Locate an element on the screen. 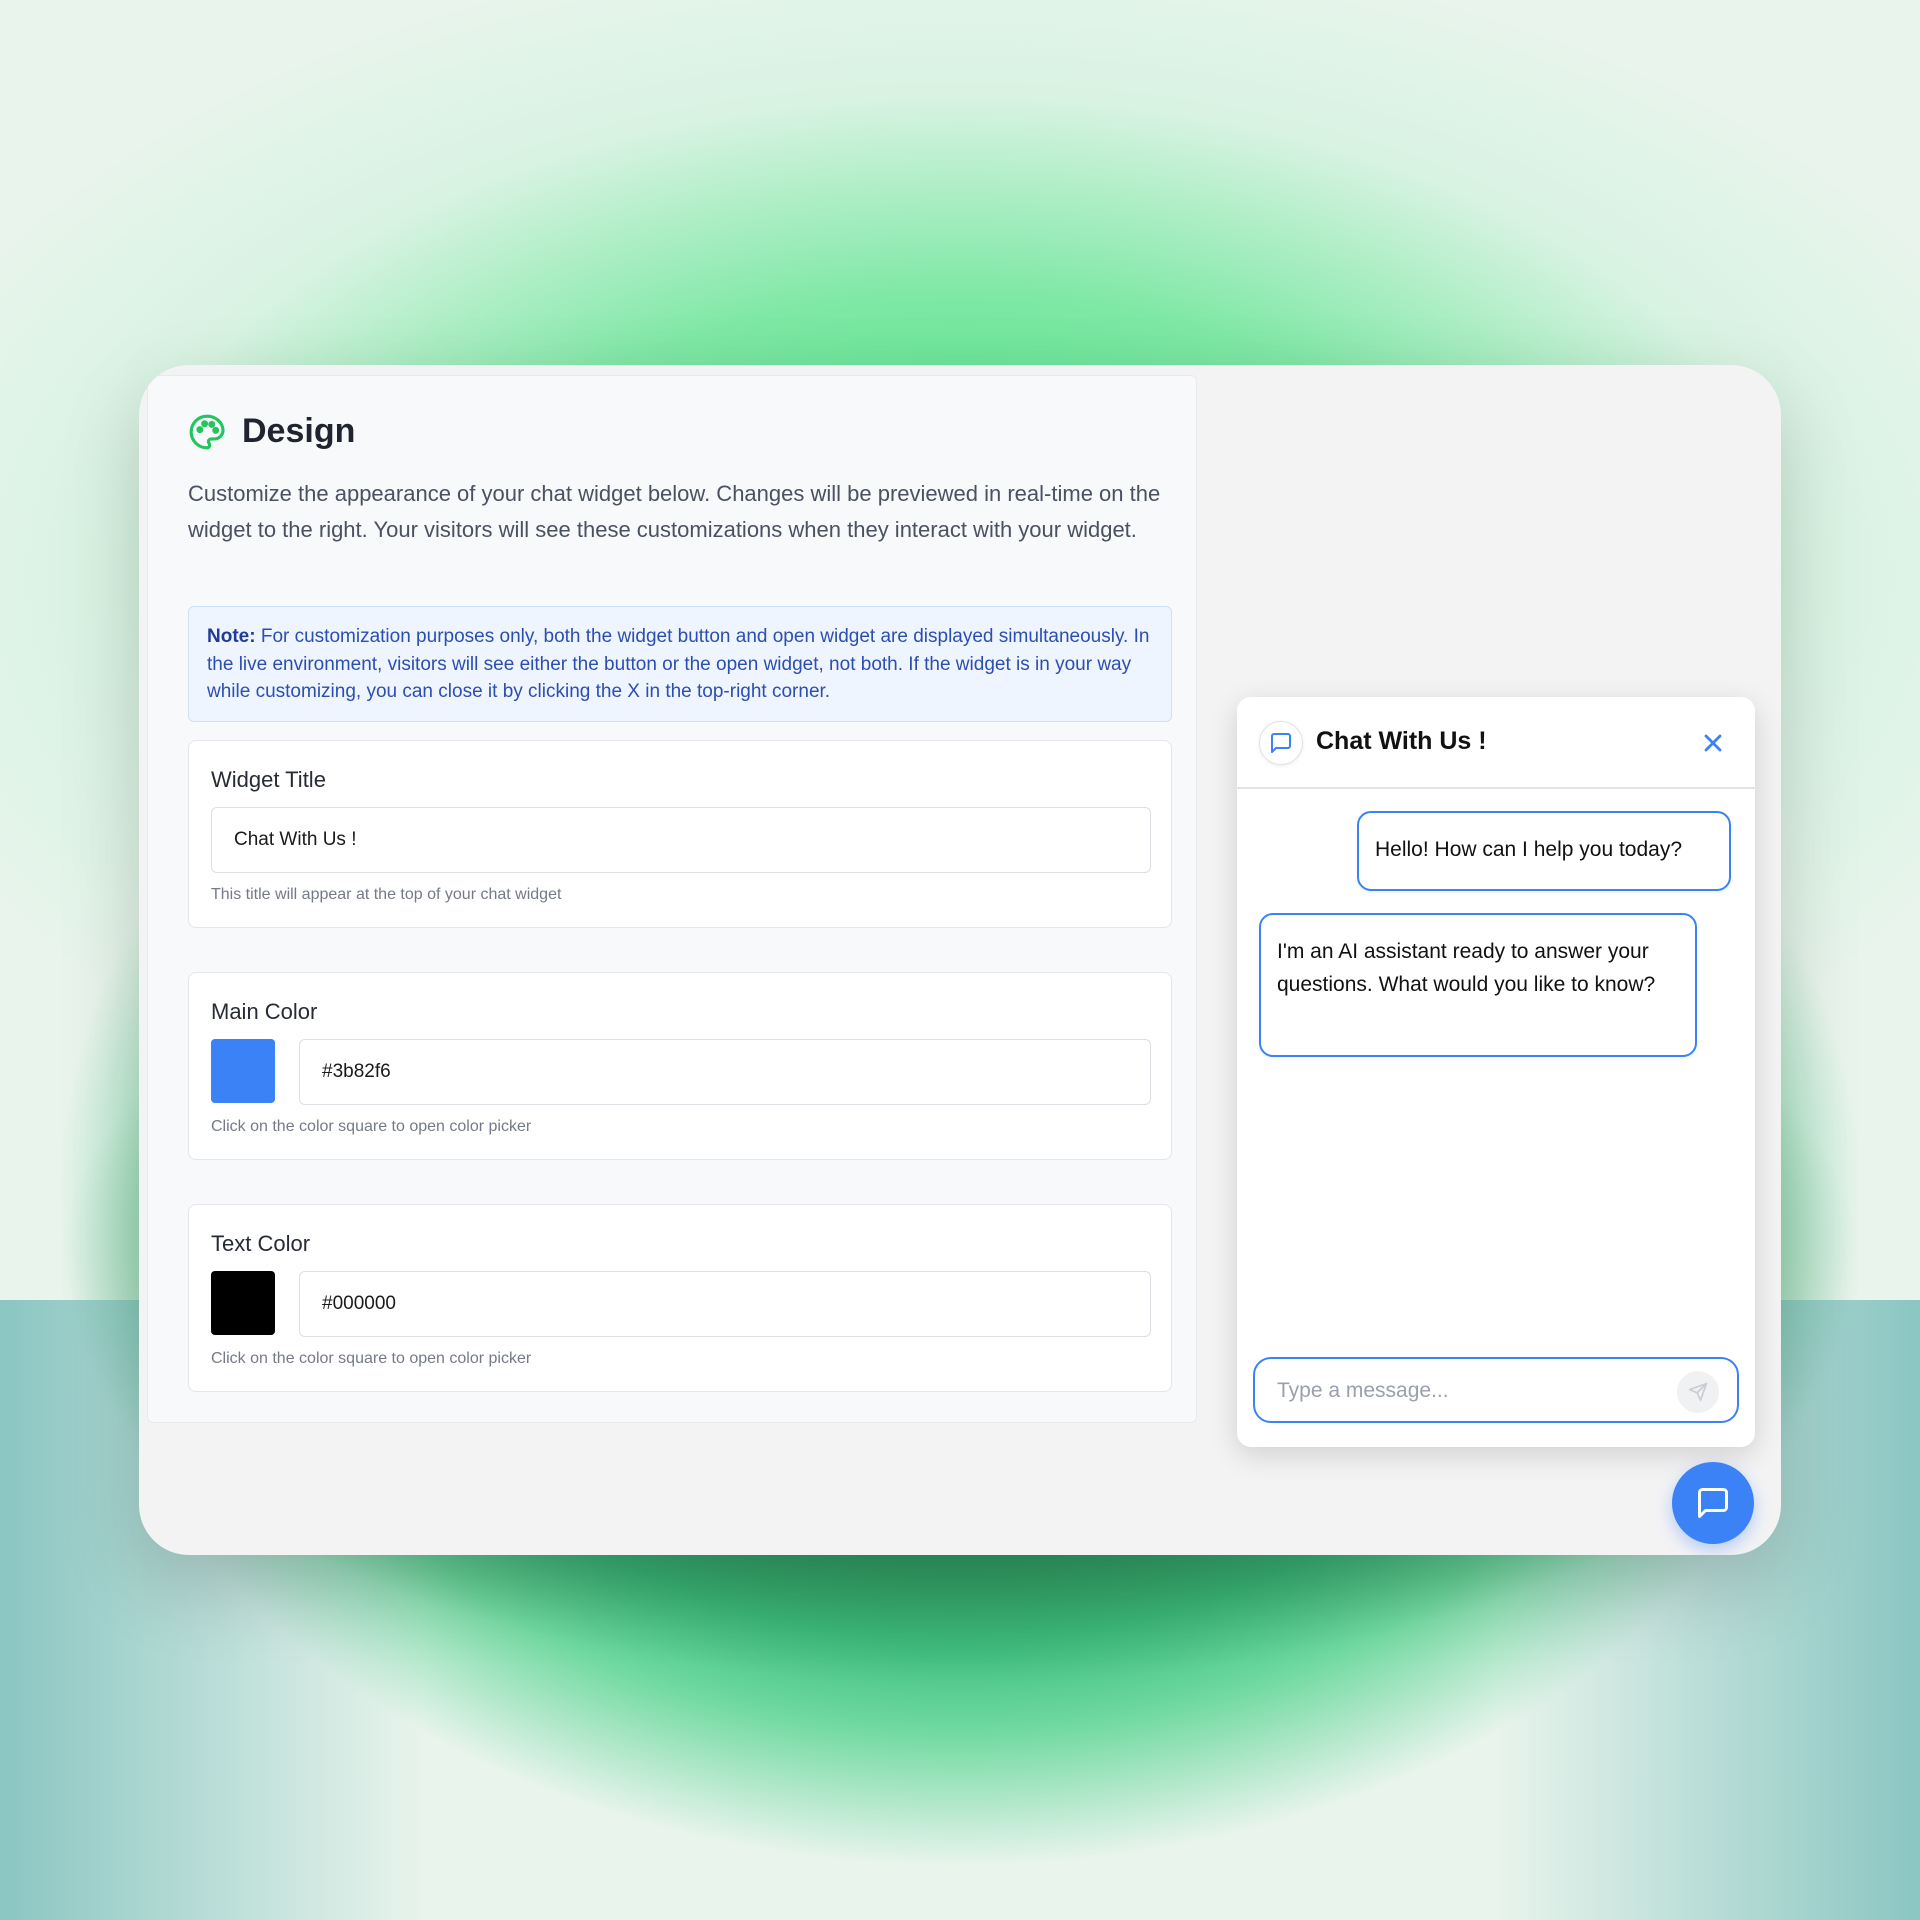 Image resolution: width=1920 pixels, height=1920 pixels. send-icon is located at coordinates (1698, 1392).